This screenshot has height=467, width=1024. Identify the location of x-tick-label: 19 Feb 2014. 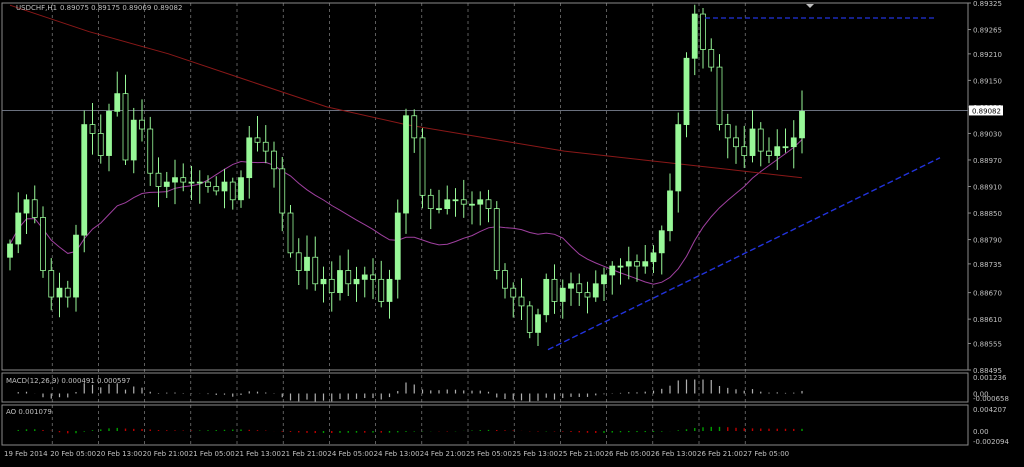
(26, 454).